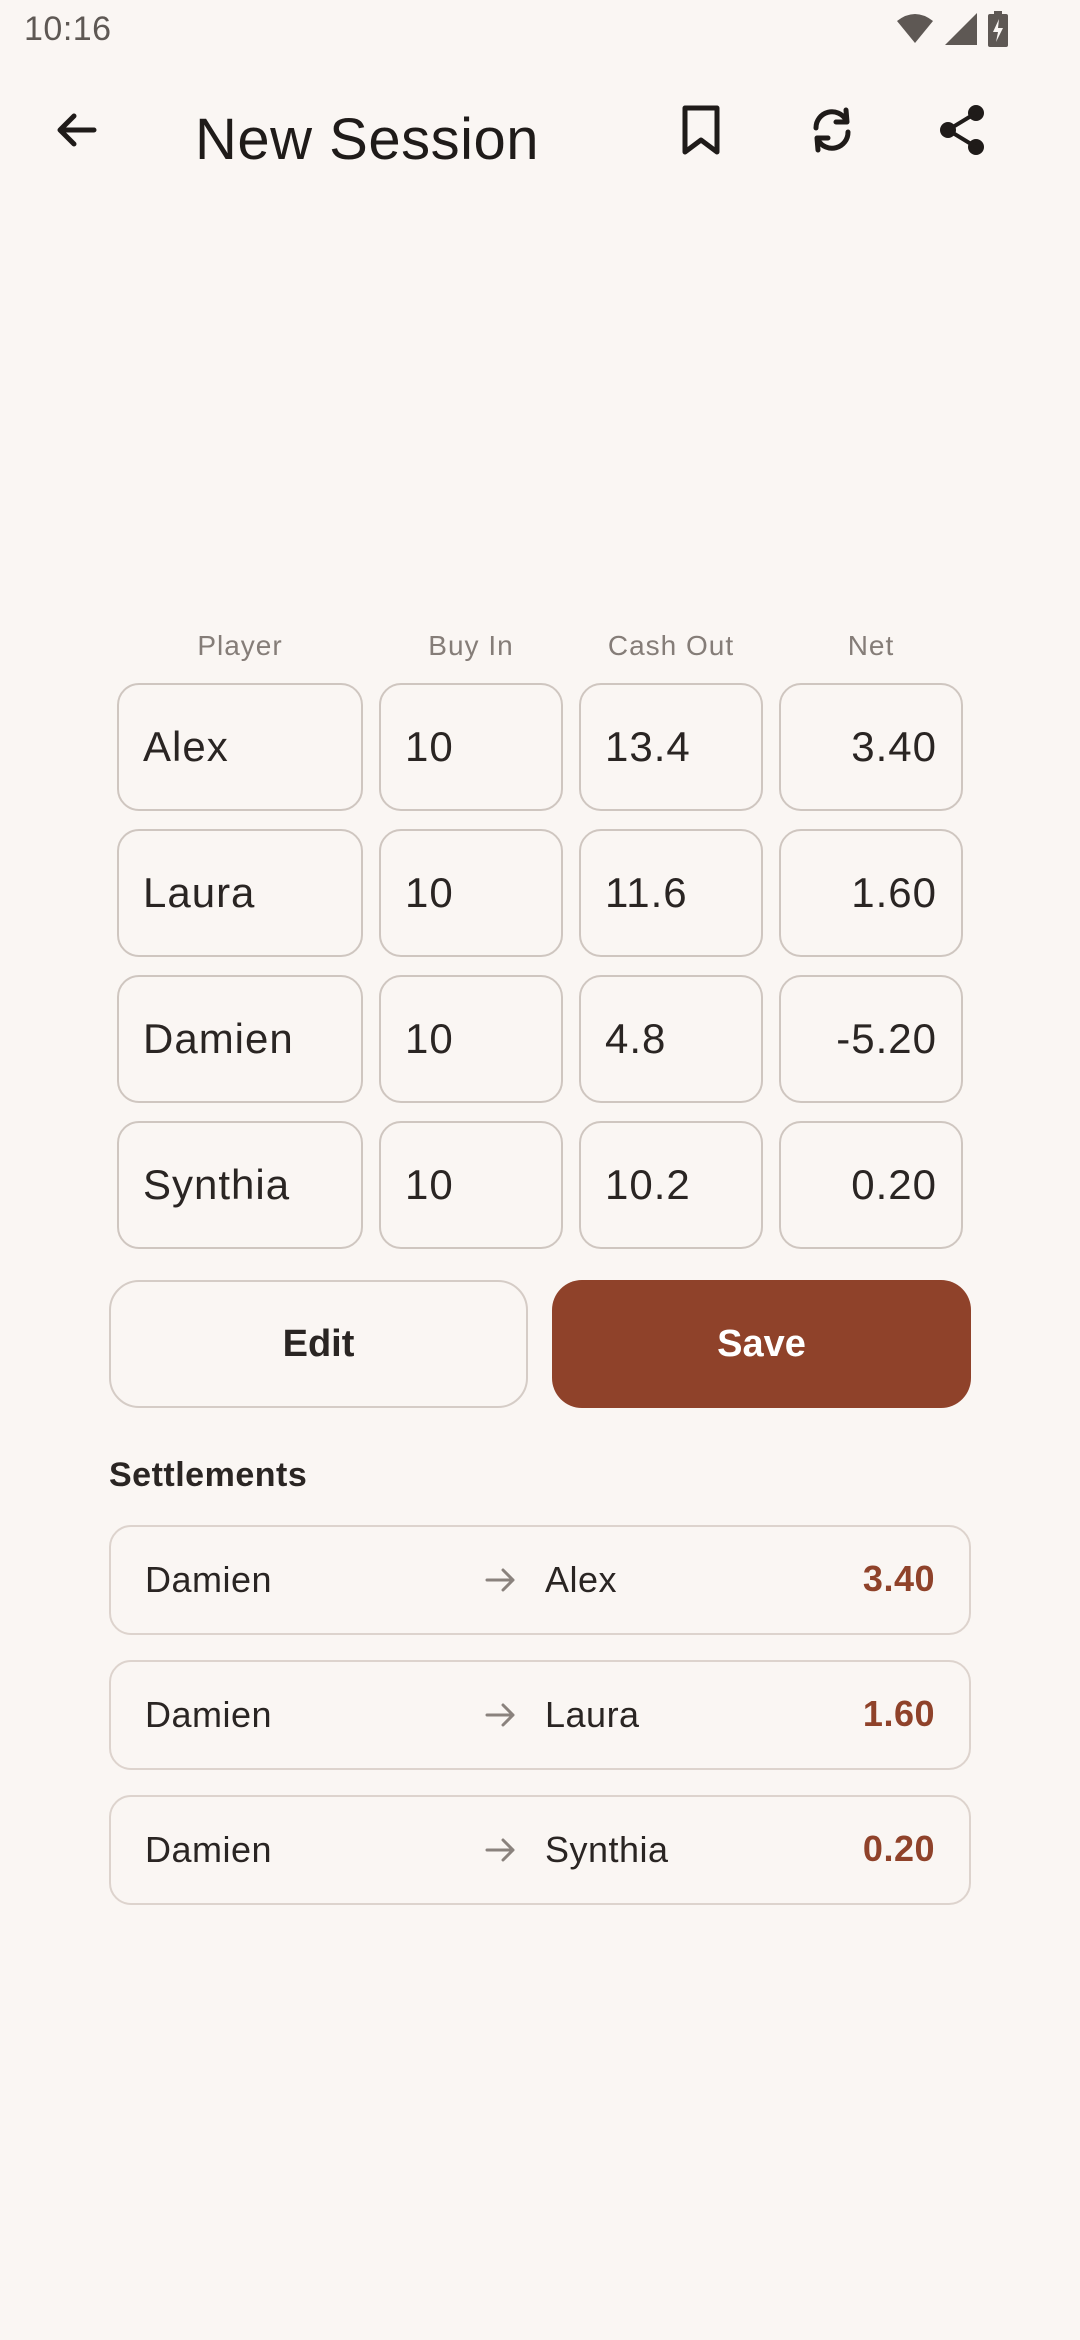 The image size is (1080, 2340). I want to click on player-name-field: Damien, so click(240, 1039).